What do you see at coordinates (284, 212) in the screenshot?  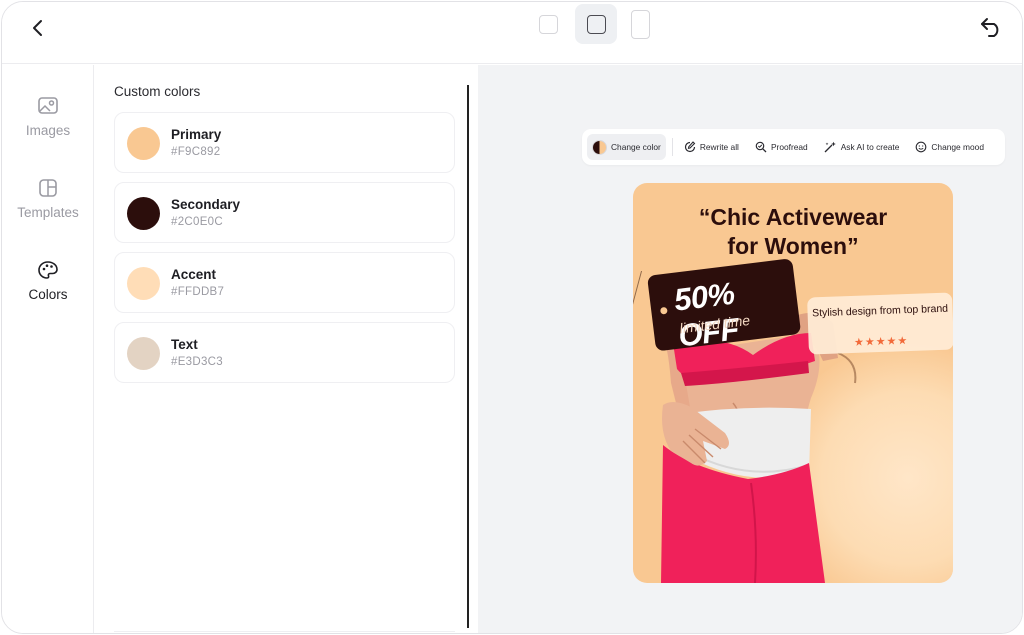 I see `color-card-secondary: Secondary #2C0E0C` at bounding box center [284, 212].